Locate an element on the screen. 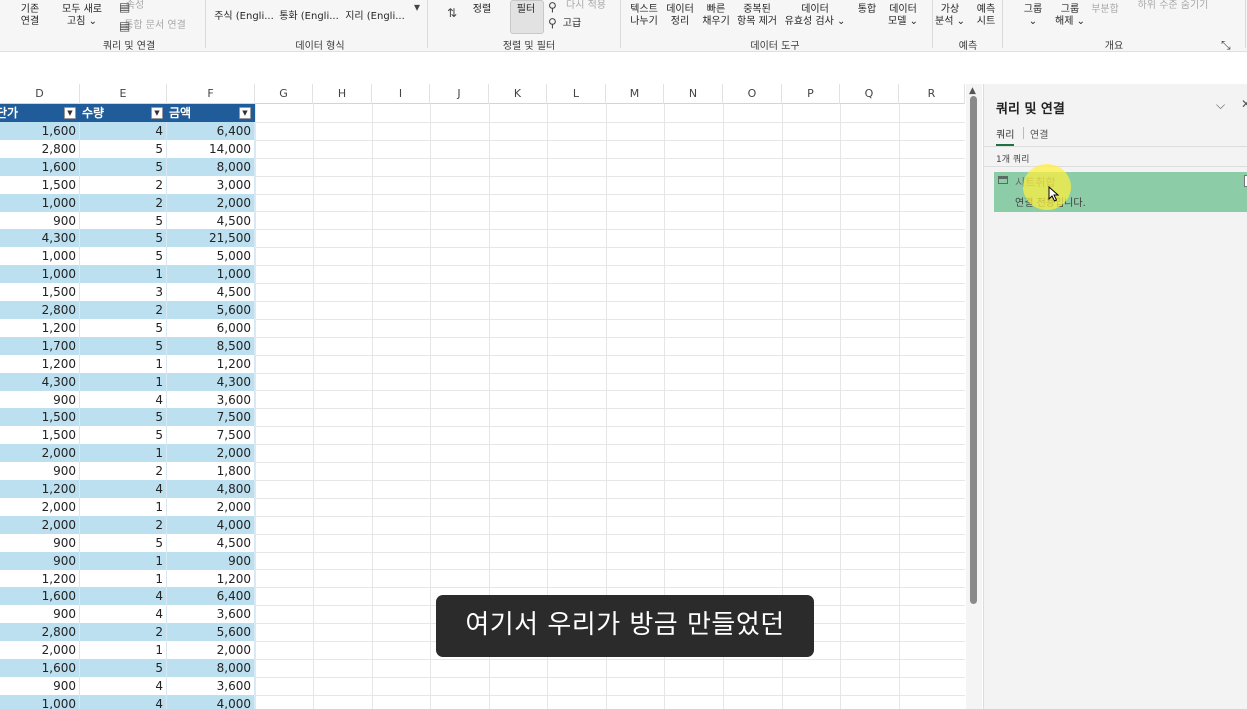  column-header-R: R is located at coordinates (932, 94).